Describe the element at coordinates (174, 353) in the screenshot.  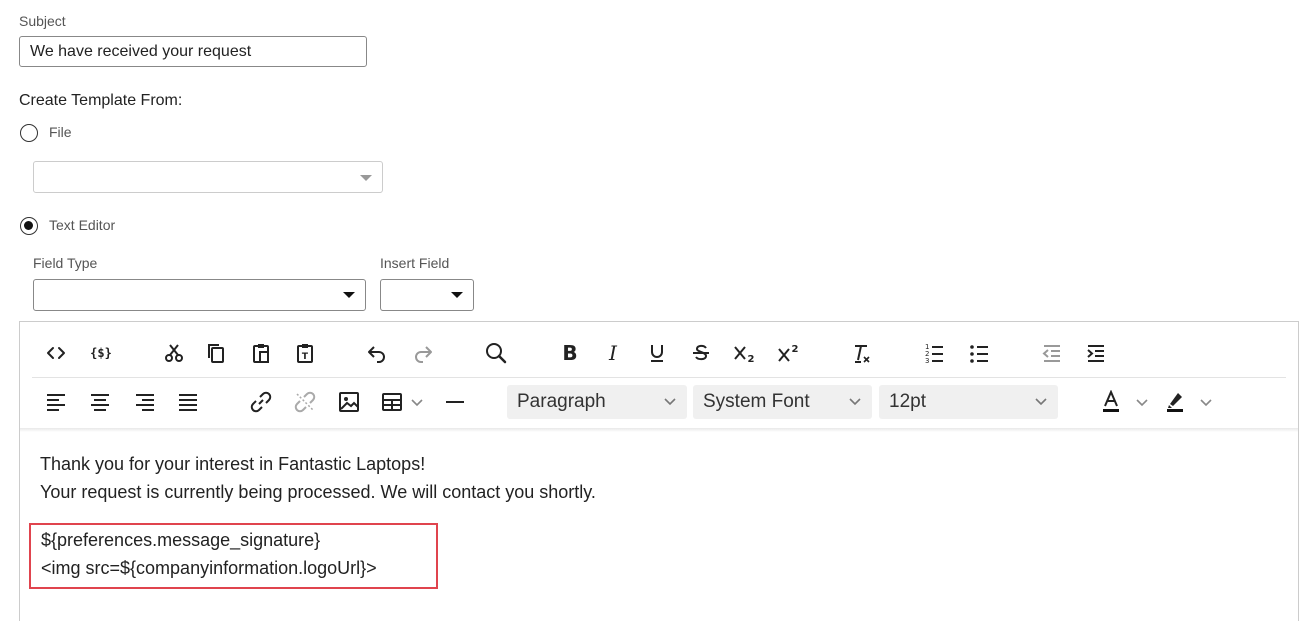
I see `cut-icon` at that location.